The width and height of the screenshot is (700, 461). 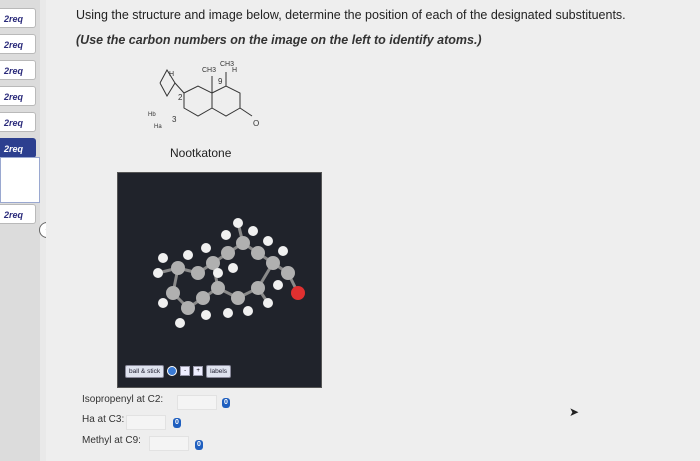 I want to click on sidebar: 2req 2req 2req 2req 2req 2req 2req, so click(x=20, y=230).